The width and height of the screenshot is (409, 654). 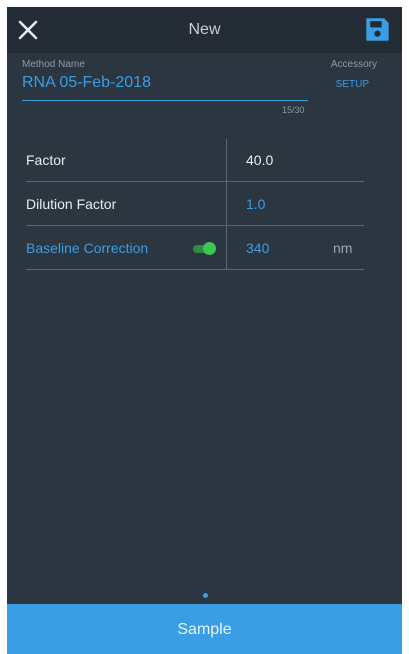 I want to click on char-counter: 15/30, so click(x=293, y=110).